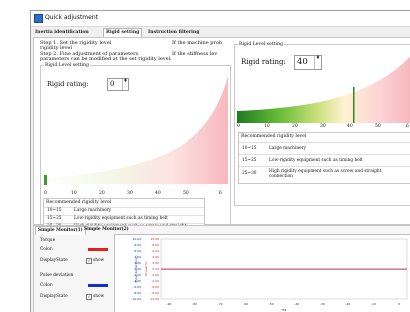  What do you see at coordinates (45, 193) in the screenshot?
I see `left-tick-0: 0` at bounding box center [45, 193].